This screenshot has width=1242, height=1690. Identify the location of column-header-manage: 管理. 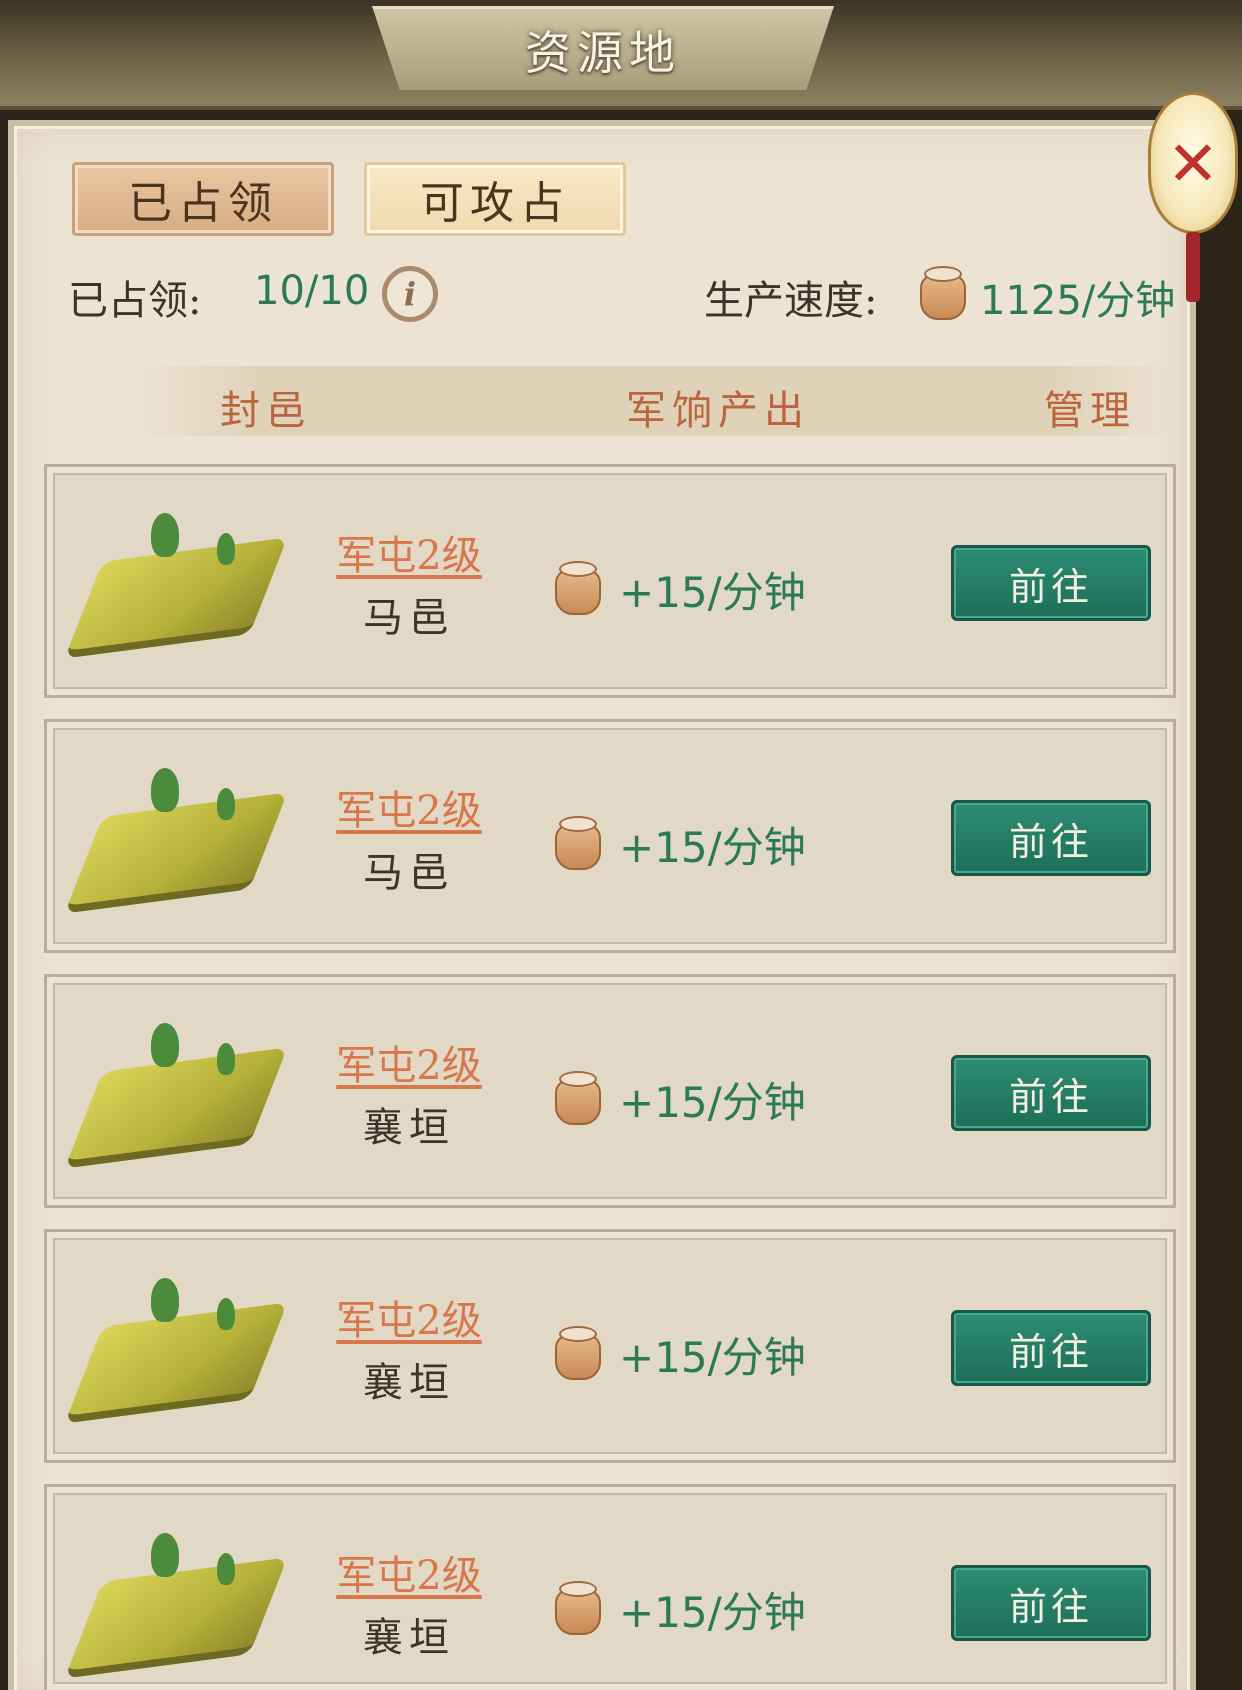
(1090, 411).